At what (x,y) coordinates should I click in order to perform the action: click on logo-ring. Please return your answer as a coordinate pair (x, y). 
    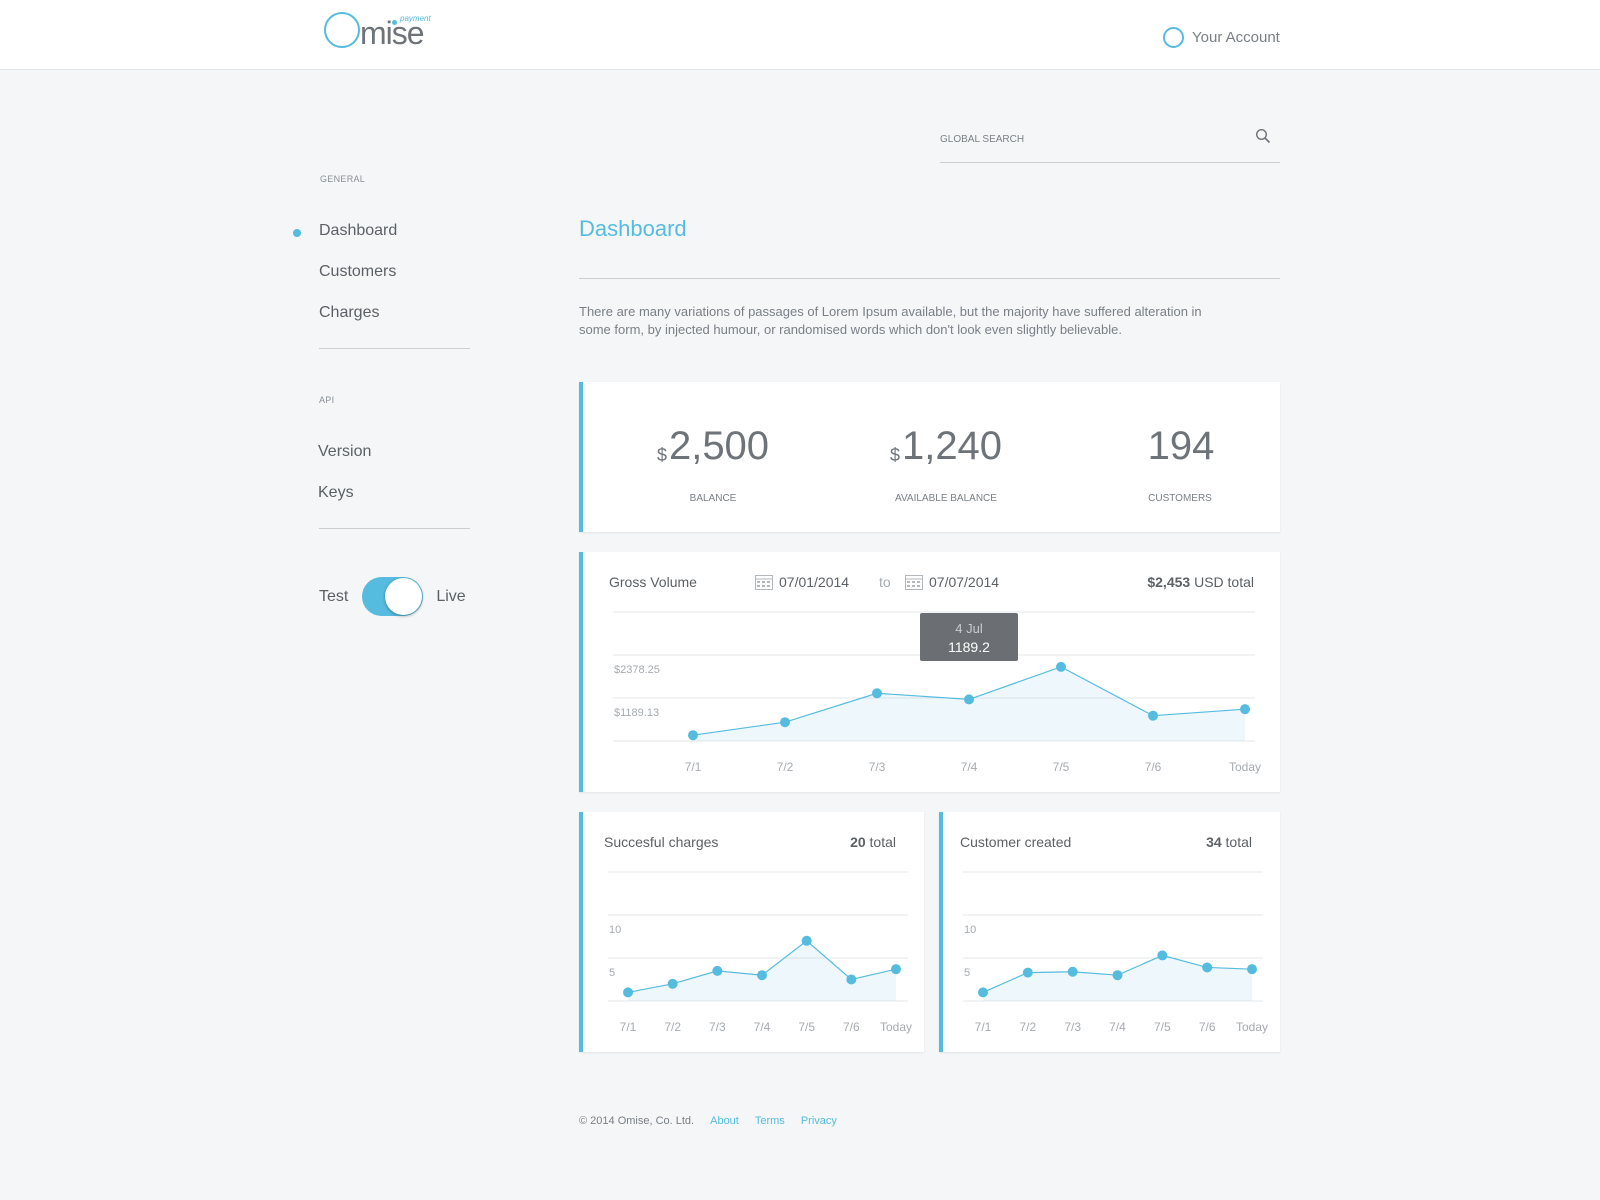
    Looking at the image, I should click on (342, 30).